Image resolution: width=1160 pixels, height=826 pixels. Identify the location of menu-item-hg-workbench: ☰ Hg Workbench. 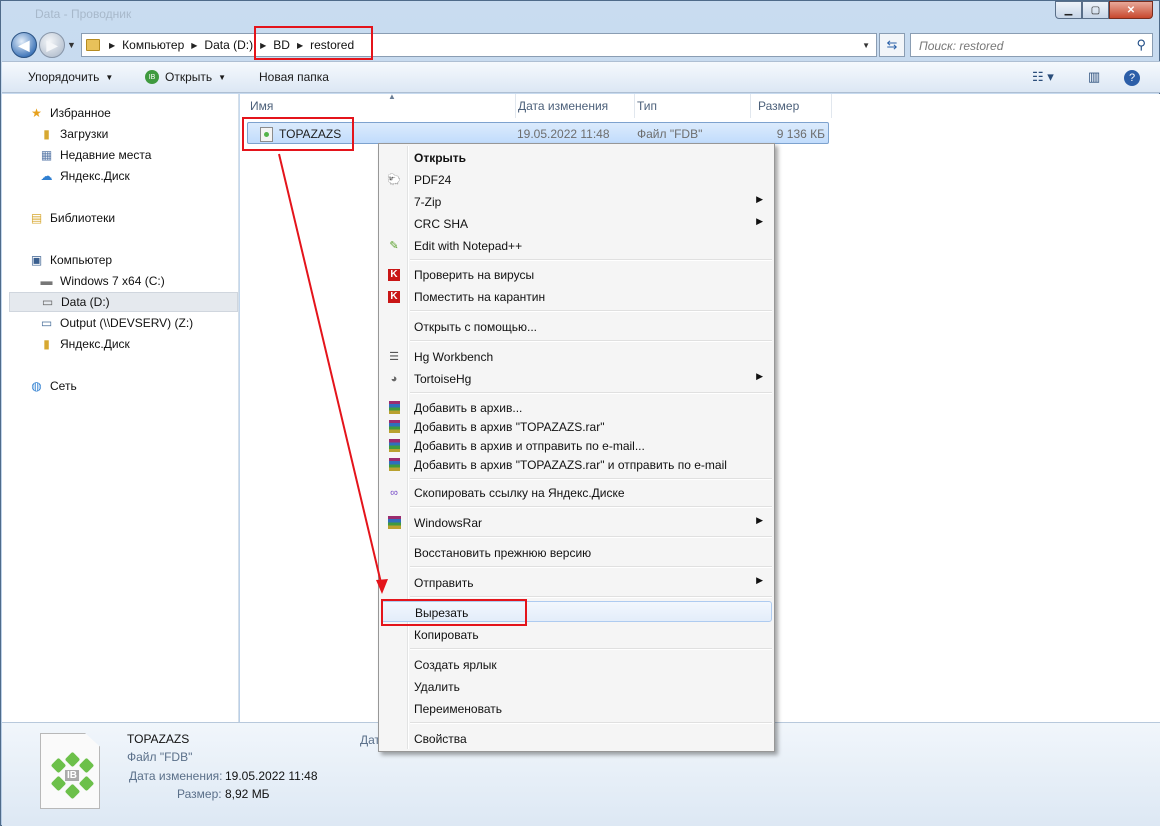
(576, 356).